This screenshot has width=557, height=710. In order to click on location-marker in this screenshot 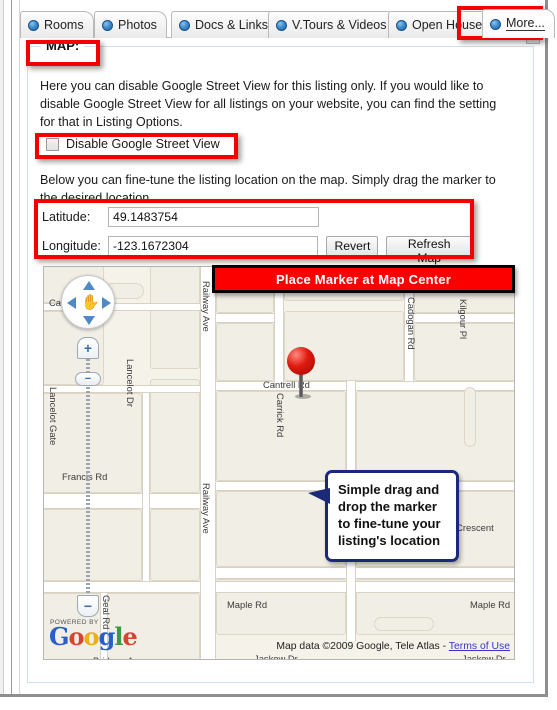, I will do `click(301, 373)`.